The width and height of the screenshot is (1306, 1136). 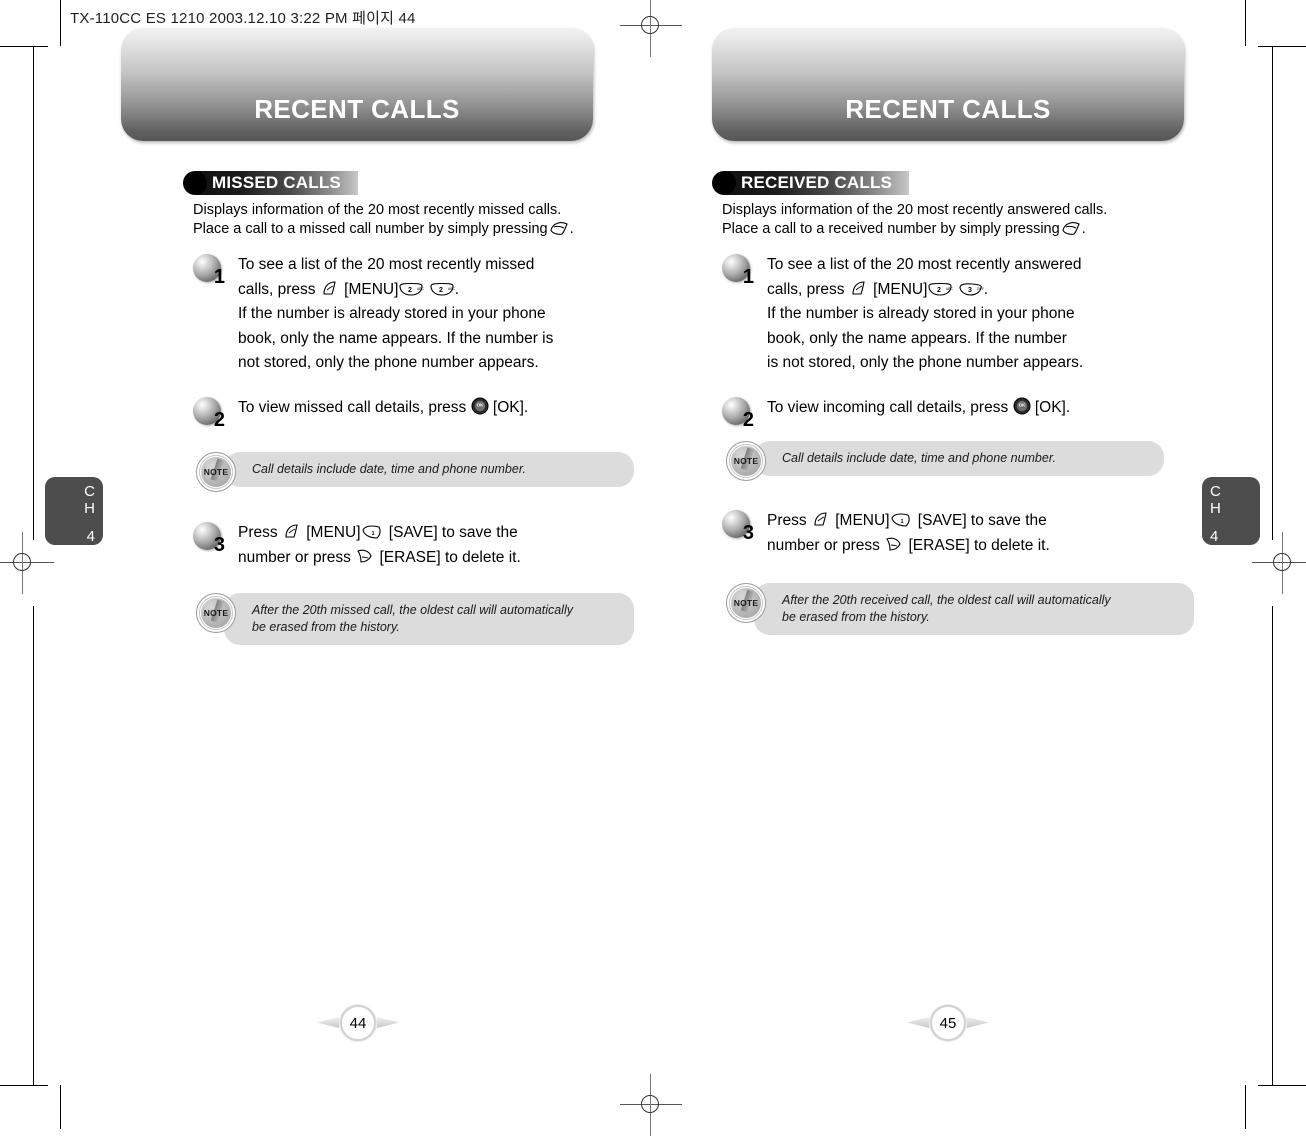 I want to click on step-number: 3, so click(x=748, y=533).